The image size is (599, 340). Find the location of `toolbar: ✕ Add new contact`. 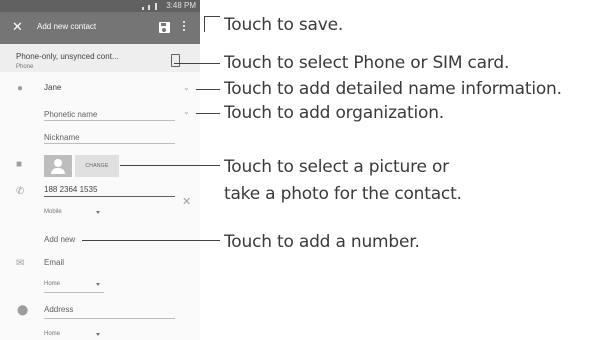

toolbar: ✕ Add new contact is located at coordinates (100, 28).